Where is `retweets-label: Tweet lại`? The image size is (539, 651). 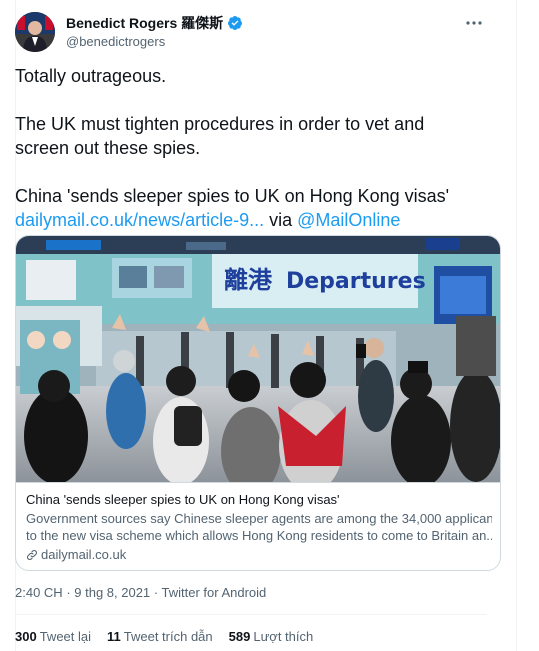
retweets-label: Tweet lại is located at coordinates (65, 636).